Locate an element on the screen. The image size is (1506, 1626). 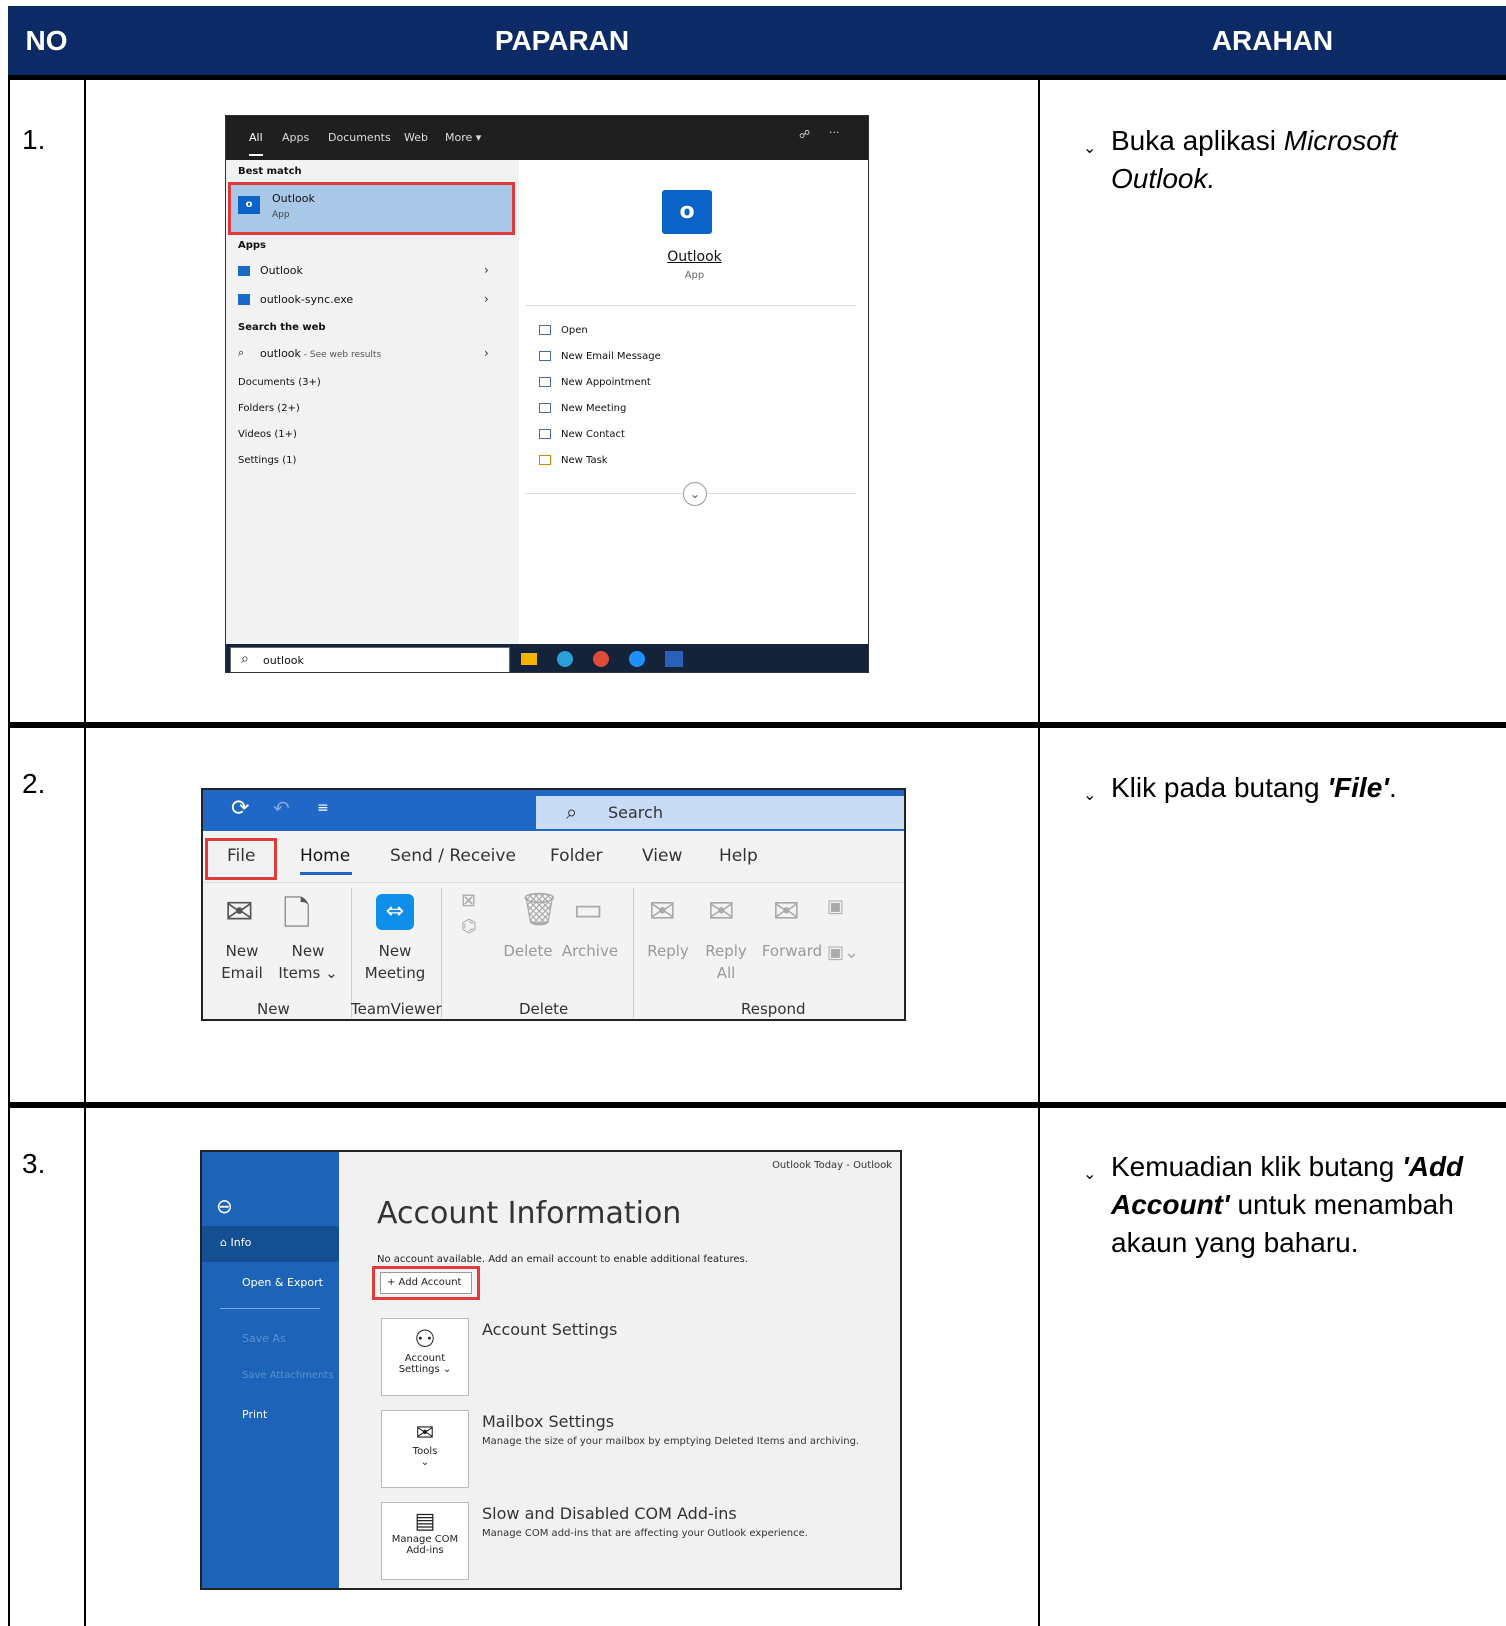
account-settings-label: Account Settings ⌄ is located at coordinates (425, 1364).